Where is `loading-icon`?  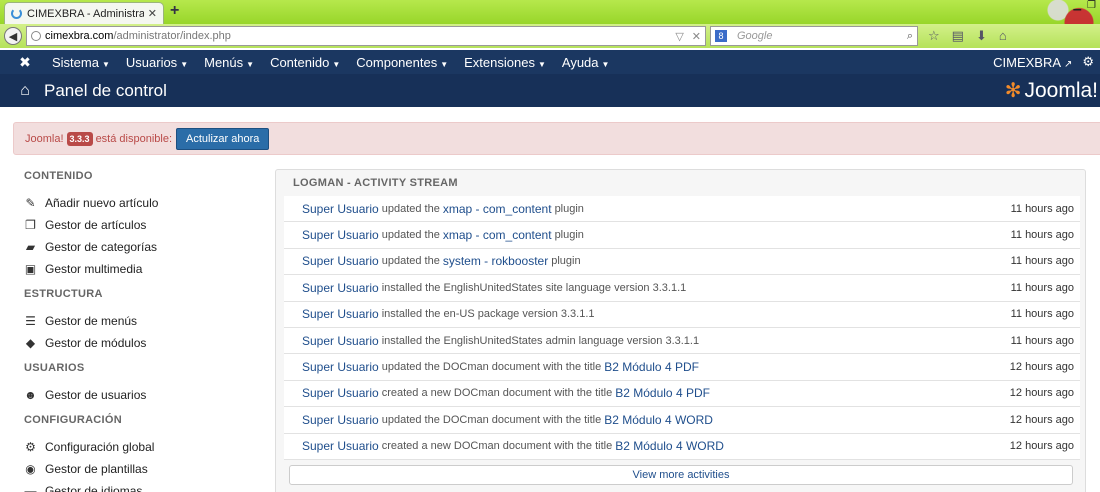
loading-icon is located at coordinates (16, 13).